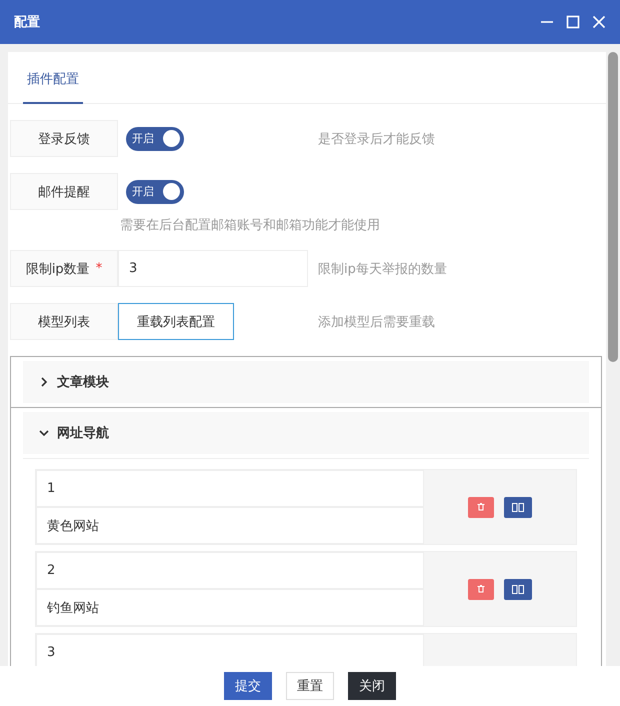 The height and width of the screenshot is (706, 620). Describe the element at coordinates (64, 192) in the screenshot. I see `label-text: 邮件提醒` at that location.